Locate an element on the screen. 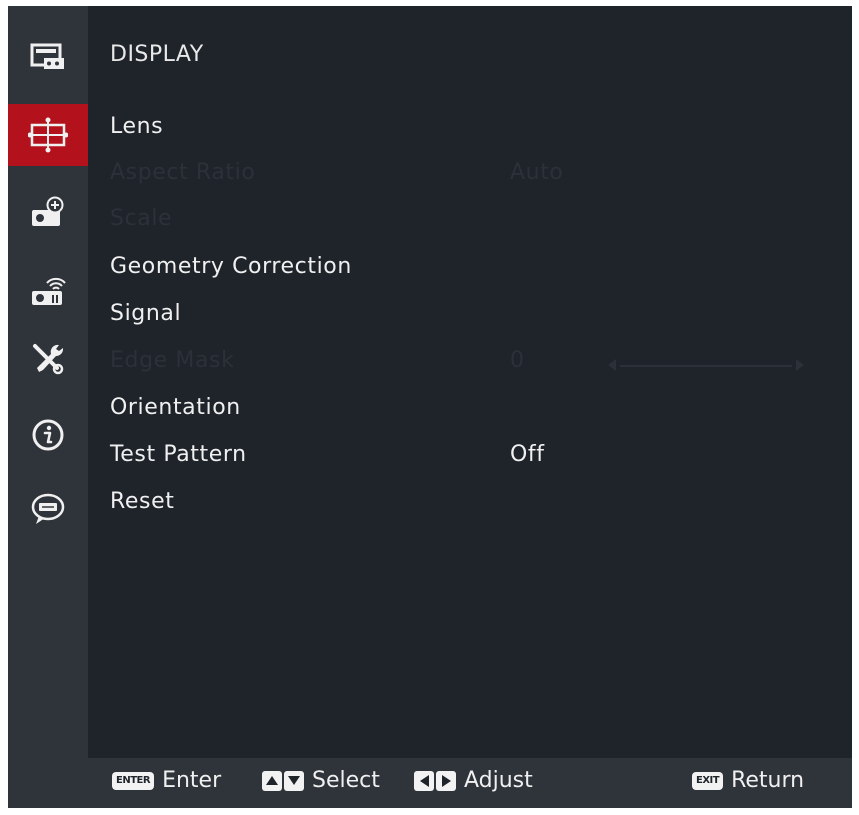 The height and width of the screenshot is (815, 859). sidebar-item-information is located at coordinates (48, 435).